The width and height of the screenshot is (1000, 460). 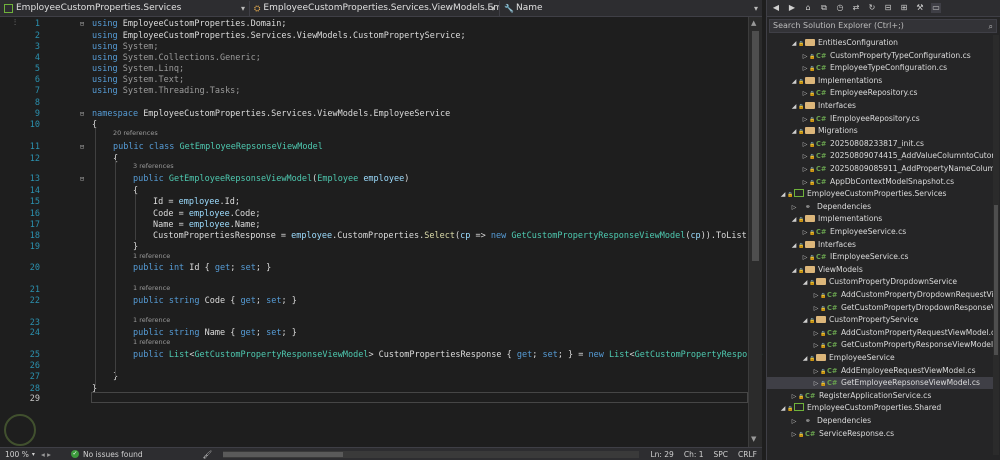 What do you see at coordinates (880, 383) in the screenshot?
I see `tree-item: ▷ 🔒C# GetEmployeeRepsonseViewModel.cs` at bounding box center [880, 383].